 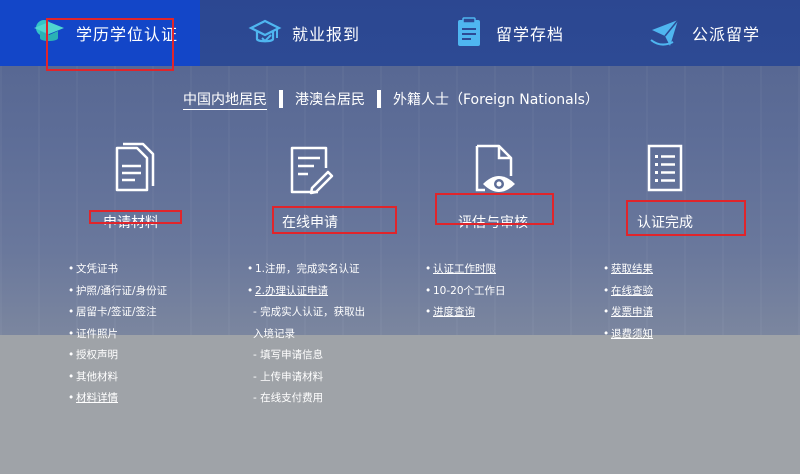 I want to click on tab-label: 就业报到, so click(x=326, y=34).